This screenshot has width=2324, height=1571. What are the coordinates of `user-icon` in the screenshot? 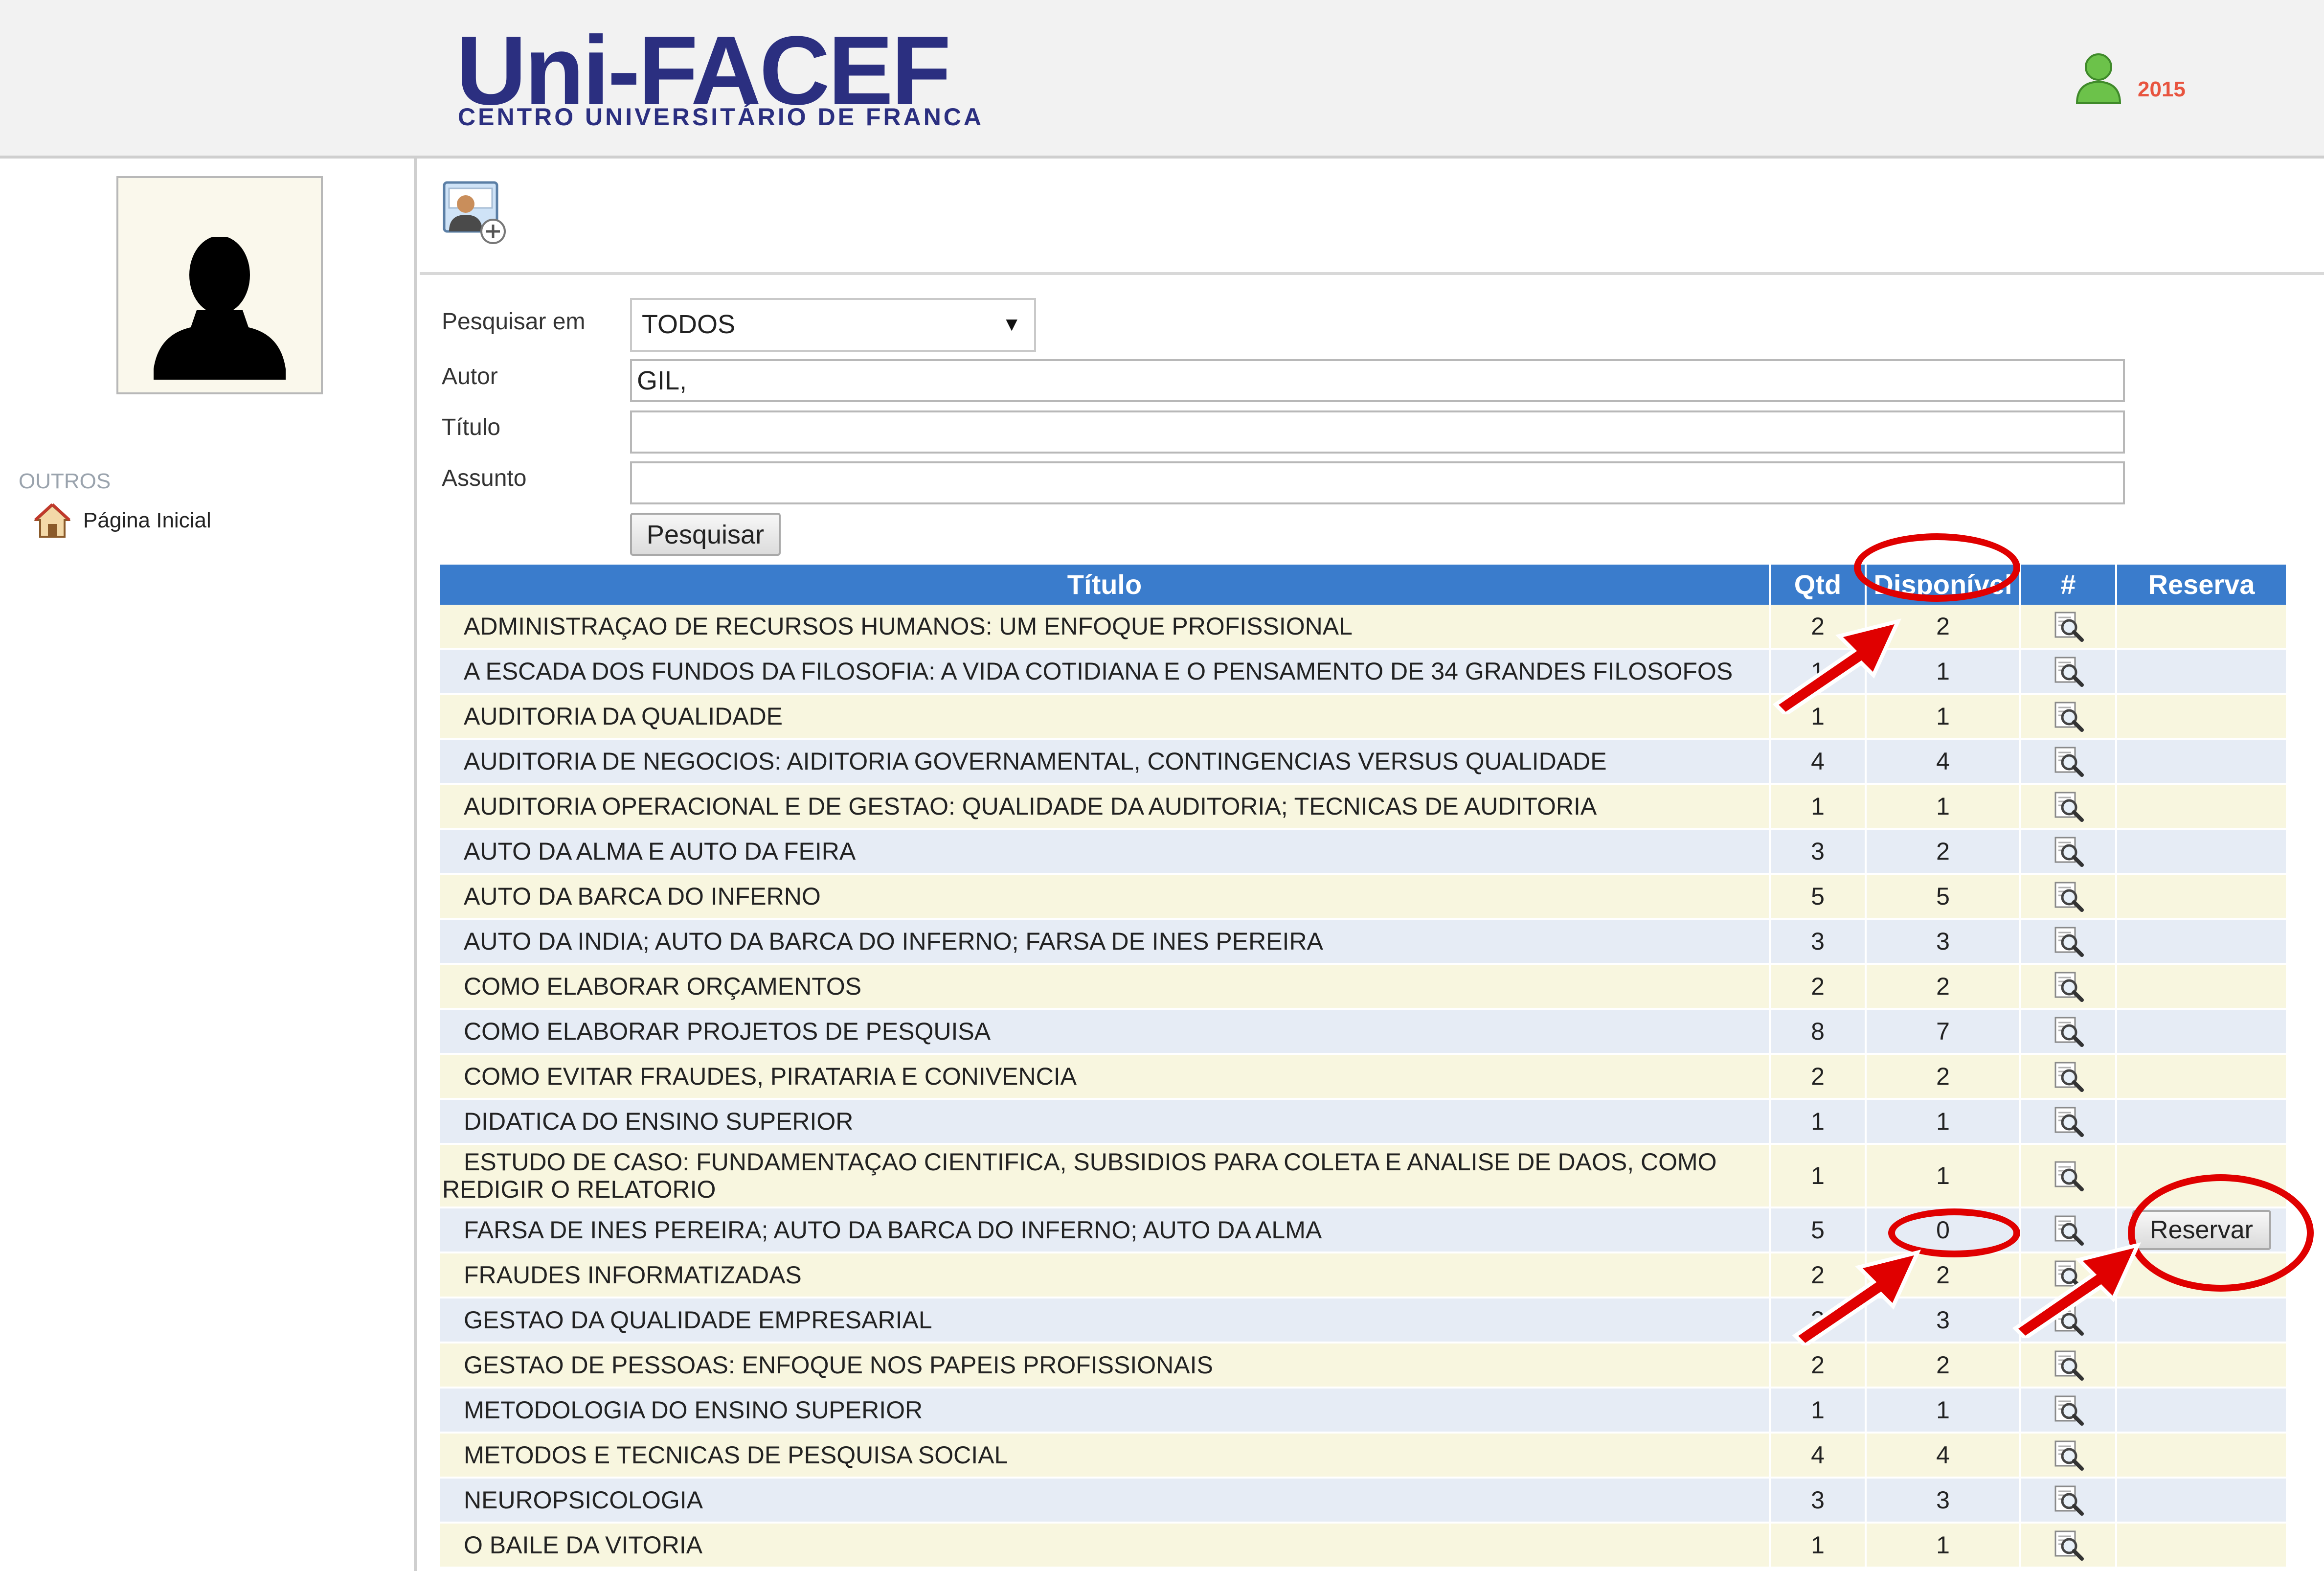 It's located at (2098, 78).